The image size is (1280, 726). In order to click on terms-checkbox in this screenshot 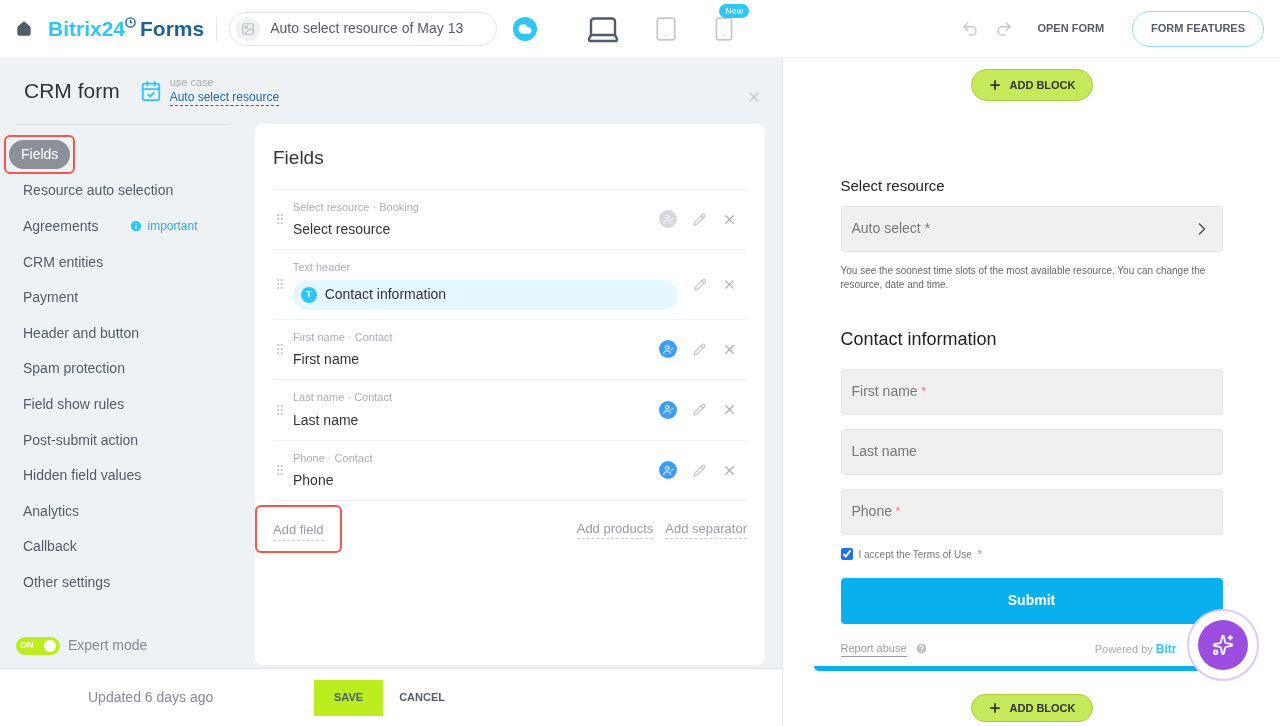, I will do `click(846, 554)`.